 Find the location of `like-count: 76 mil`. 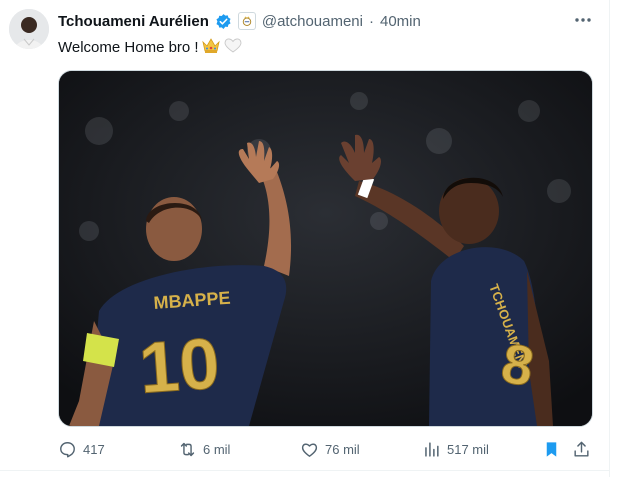

like-count: 76 mil is located at coordinates (342, 449).